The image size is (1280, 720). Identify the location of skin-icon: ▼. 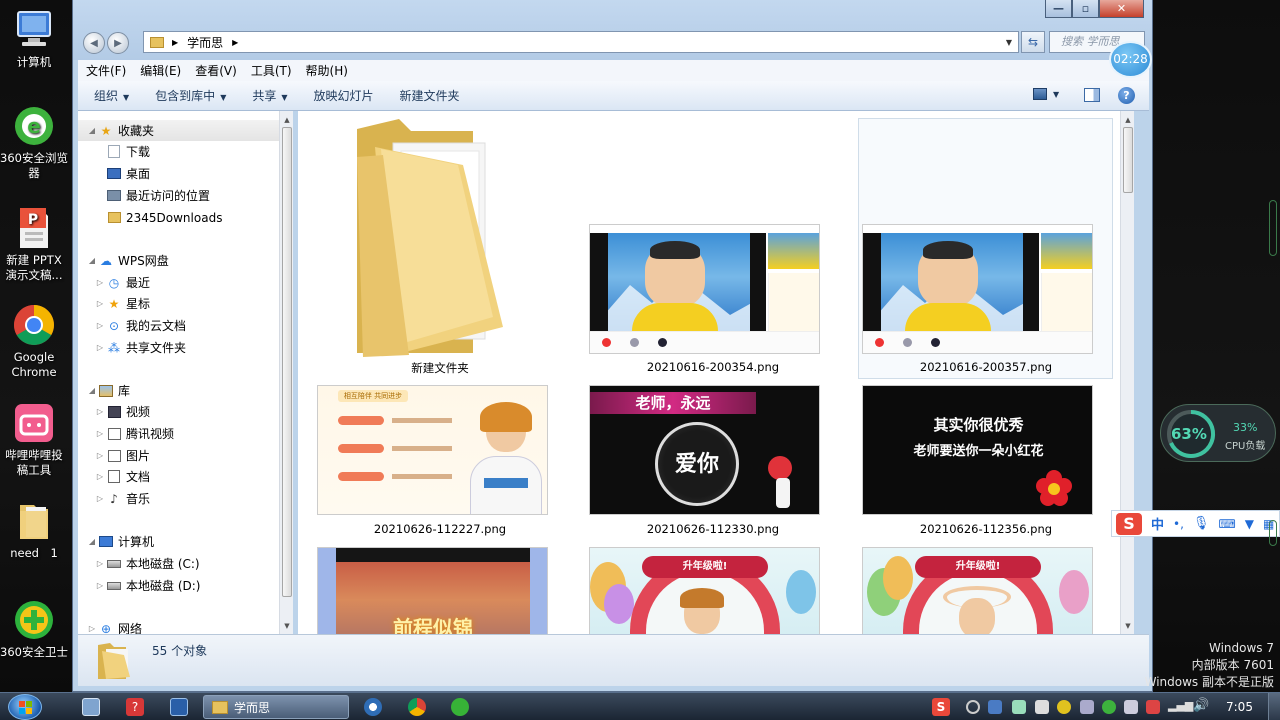
(1249, 524).